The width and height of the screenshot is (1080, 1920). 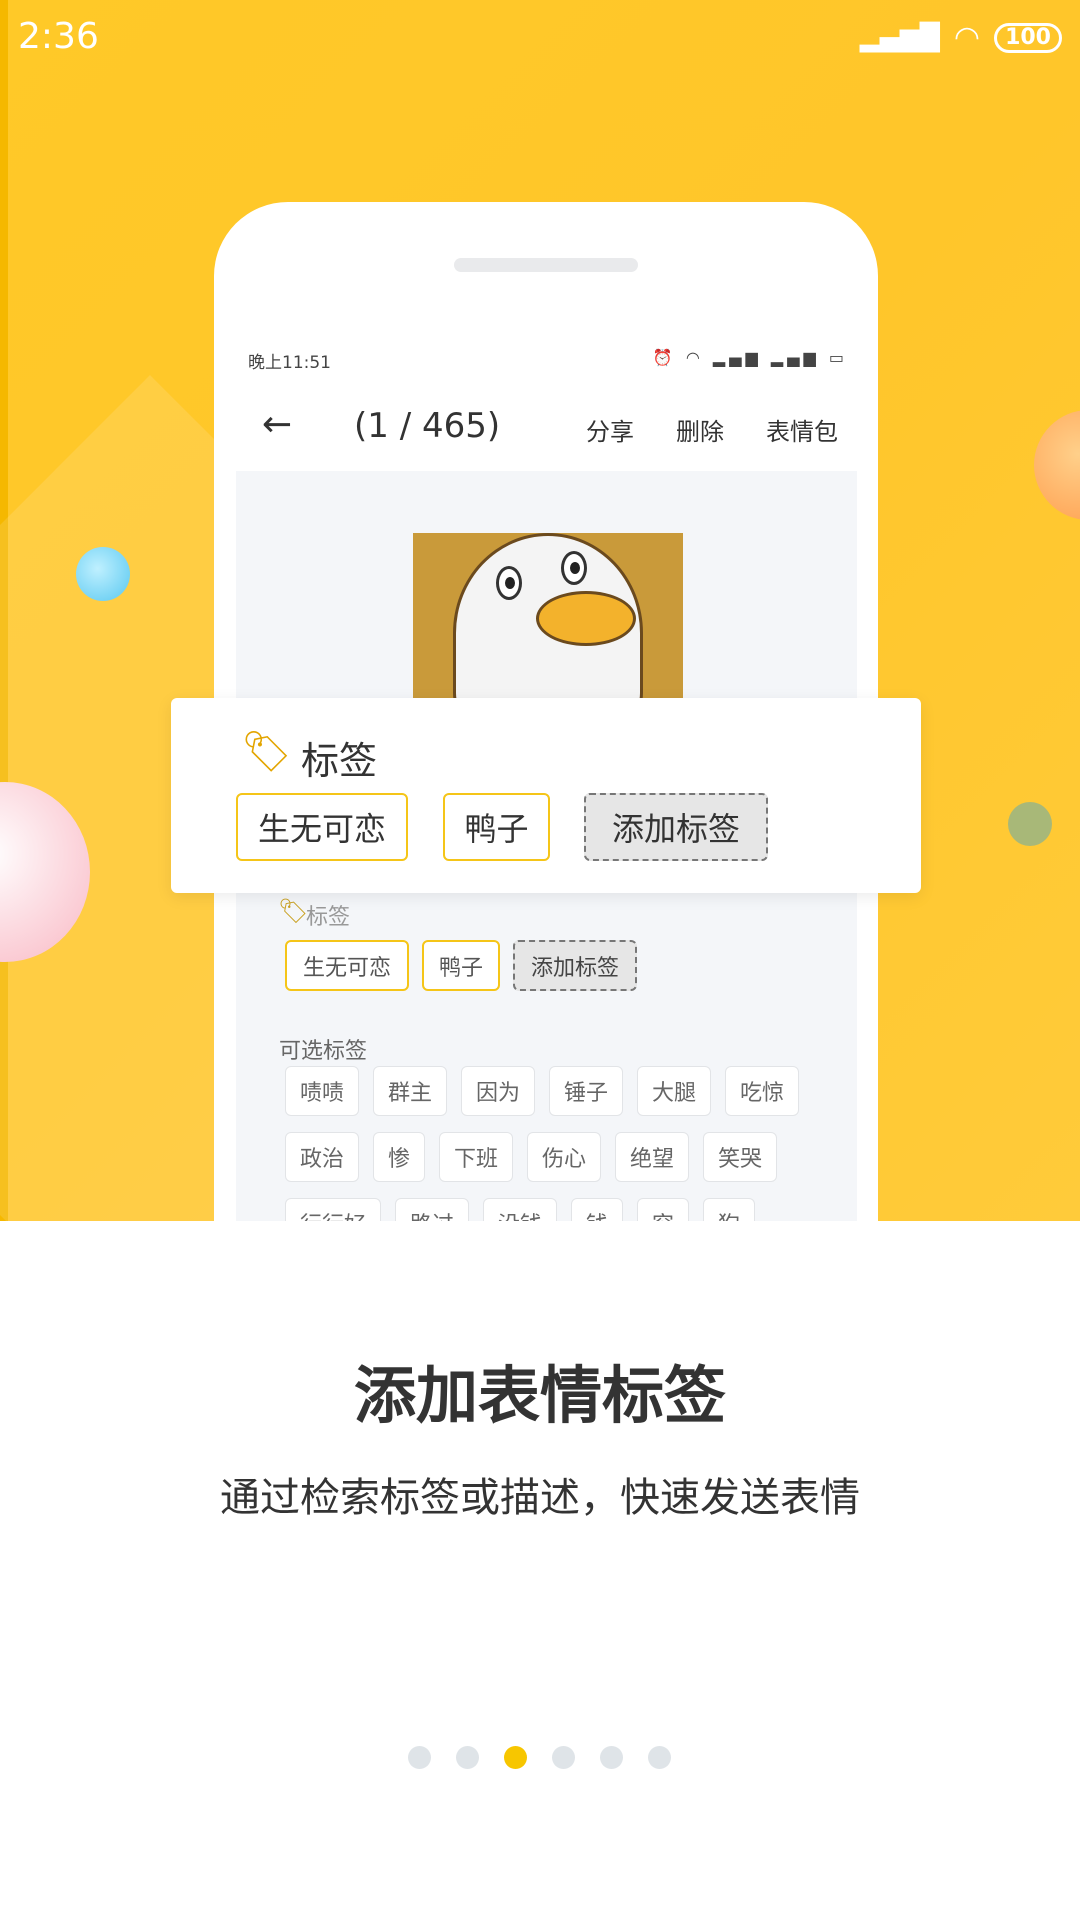 I want to click on optional-tag-chip: 锤子, so click(x=586, y=1091).